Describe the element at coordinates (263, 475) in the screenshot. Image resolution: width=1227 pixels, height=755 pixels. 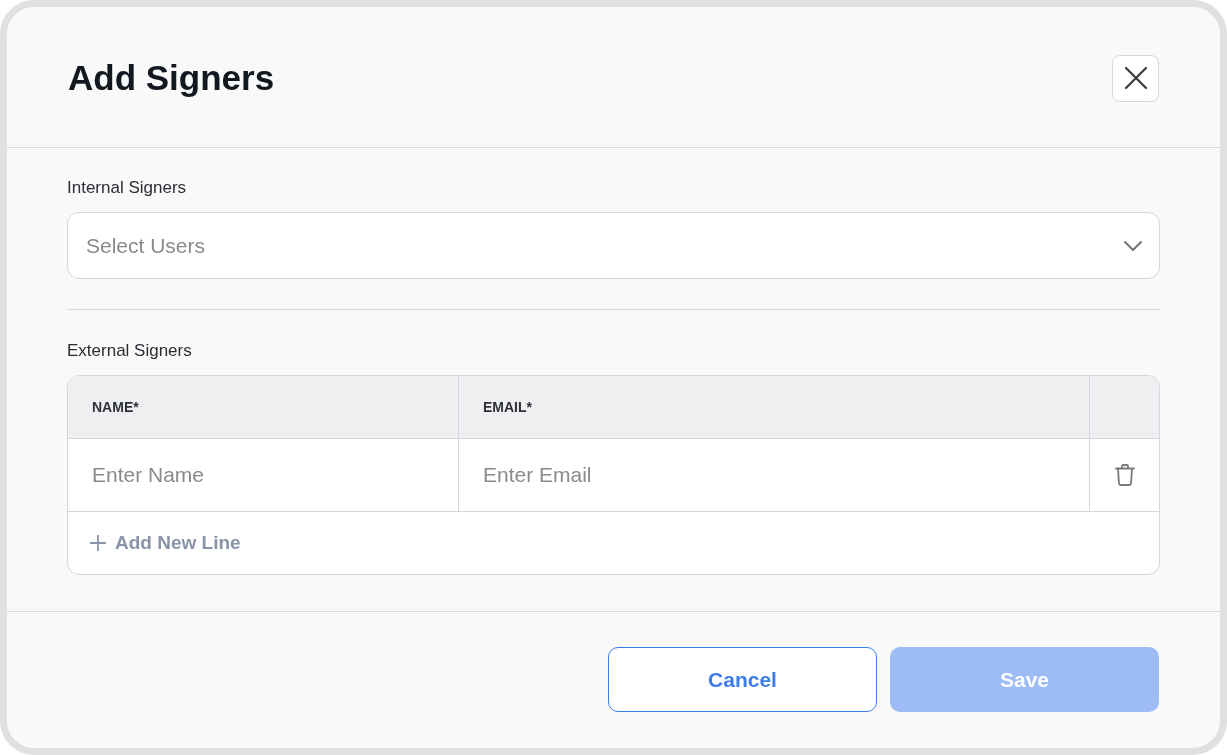
I see `name-input-field: Enter Name` at that location.